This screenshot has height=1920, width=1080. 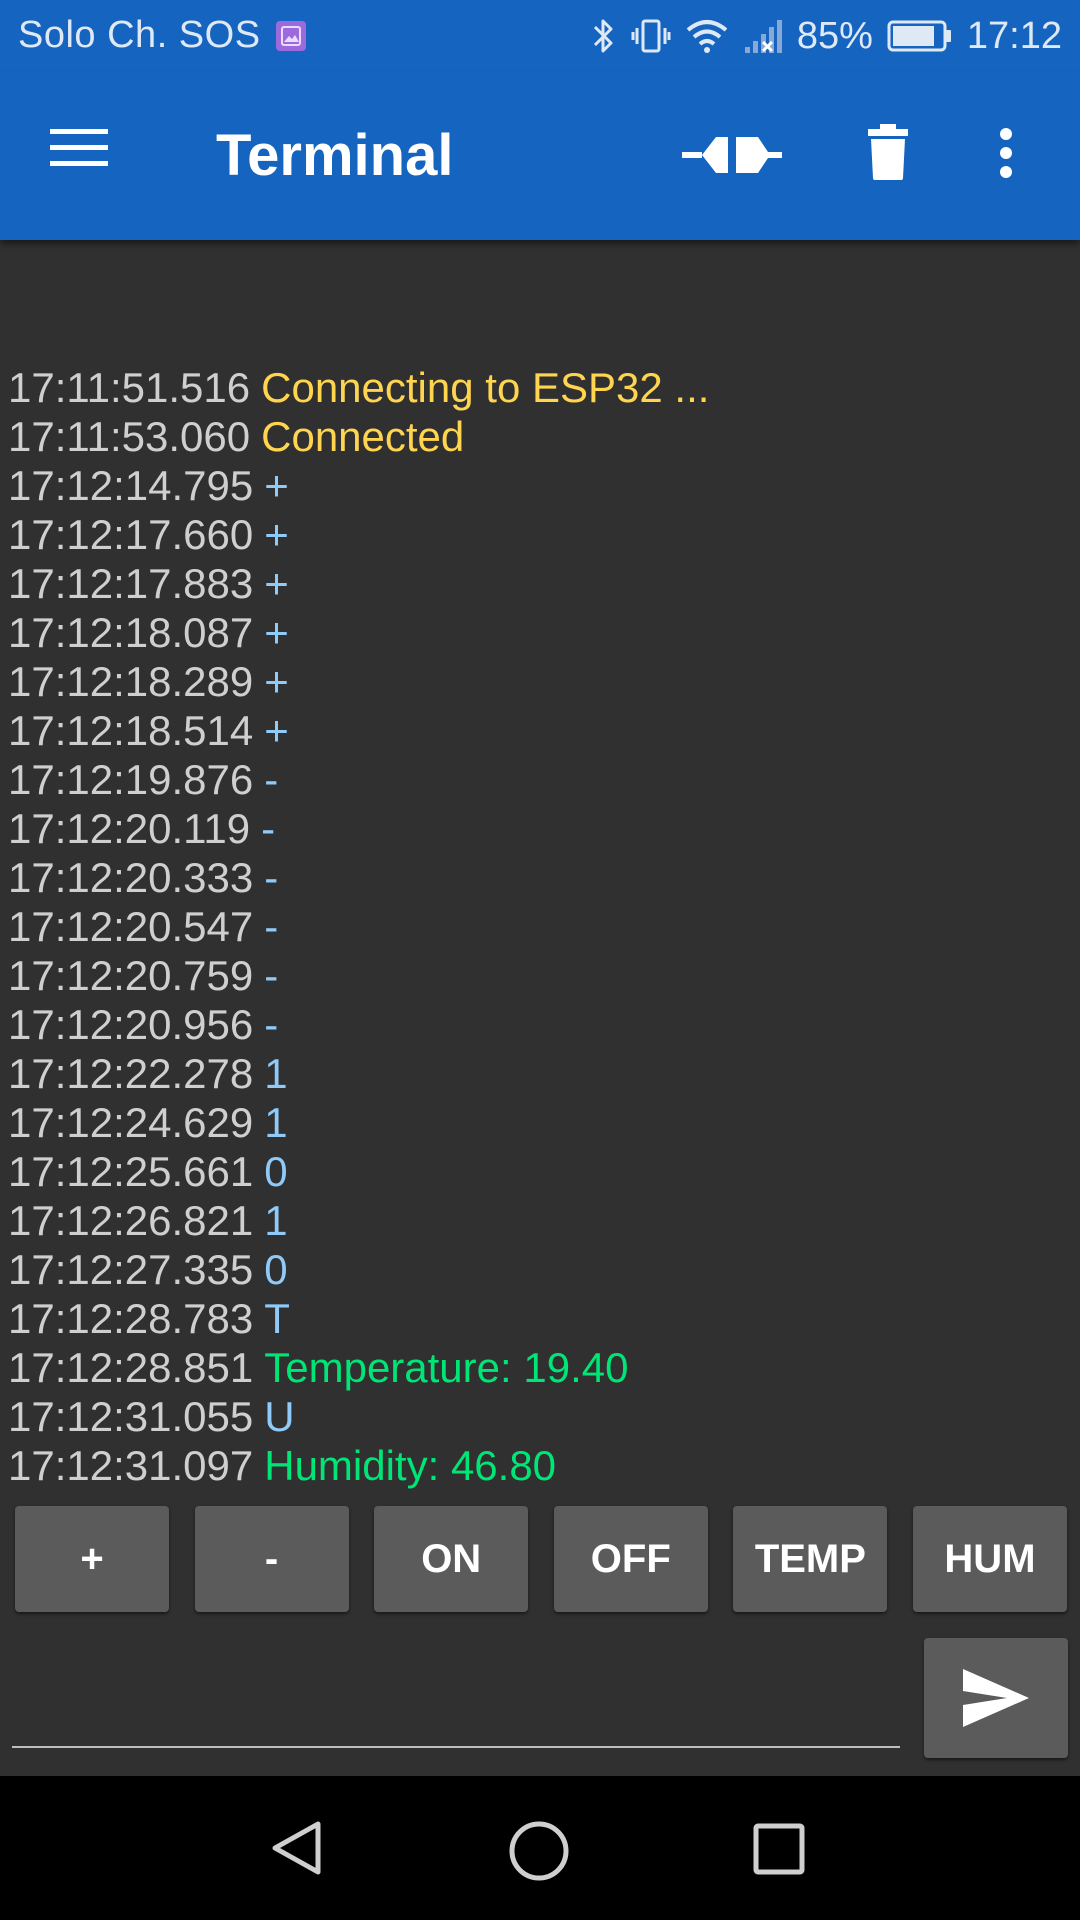 I want to click on macro-button-temp: TEMP, so click(x=810, y=1559).